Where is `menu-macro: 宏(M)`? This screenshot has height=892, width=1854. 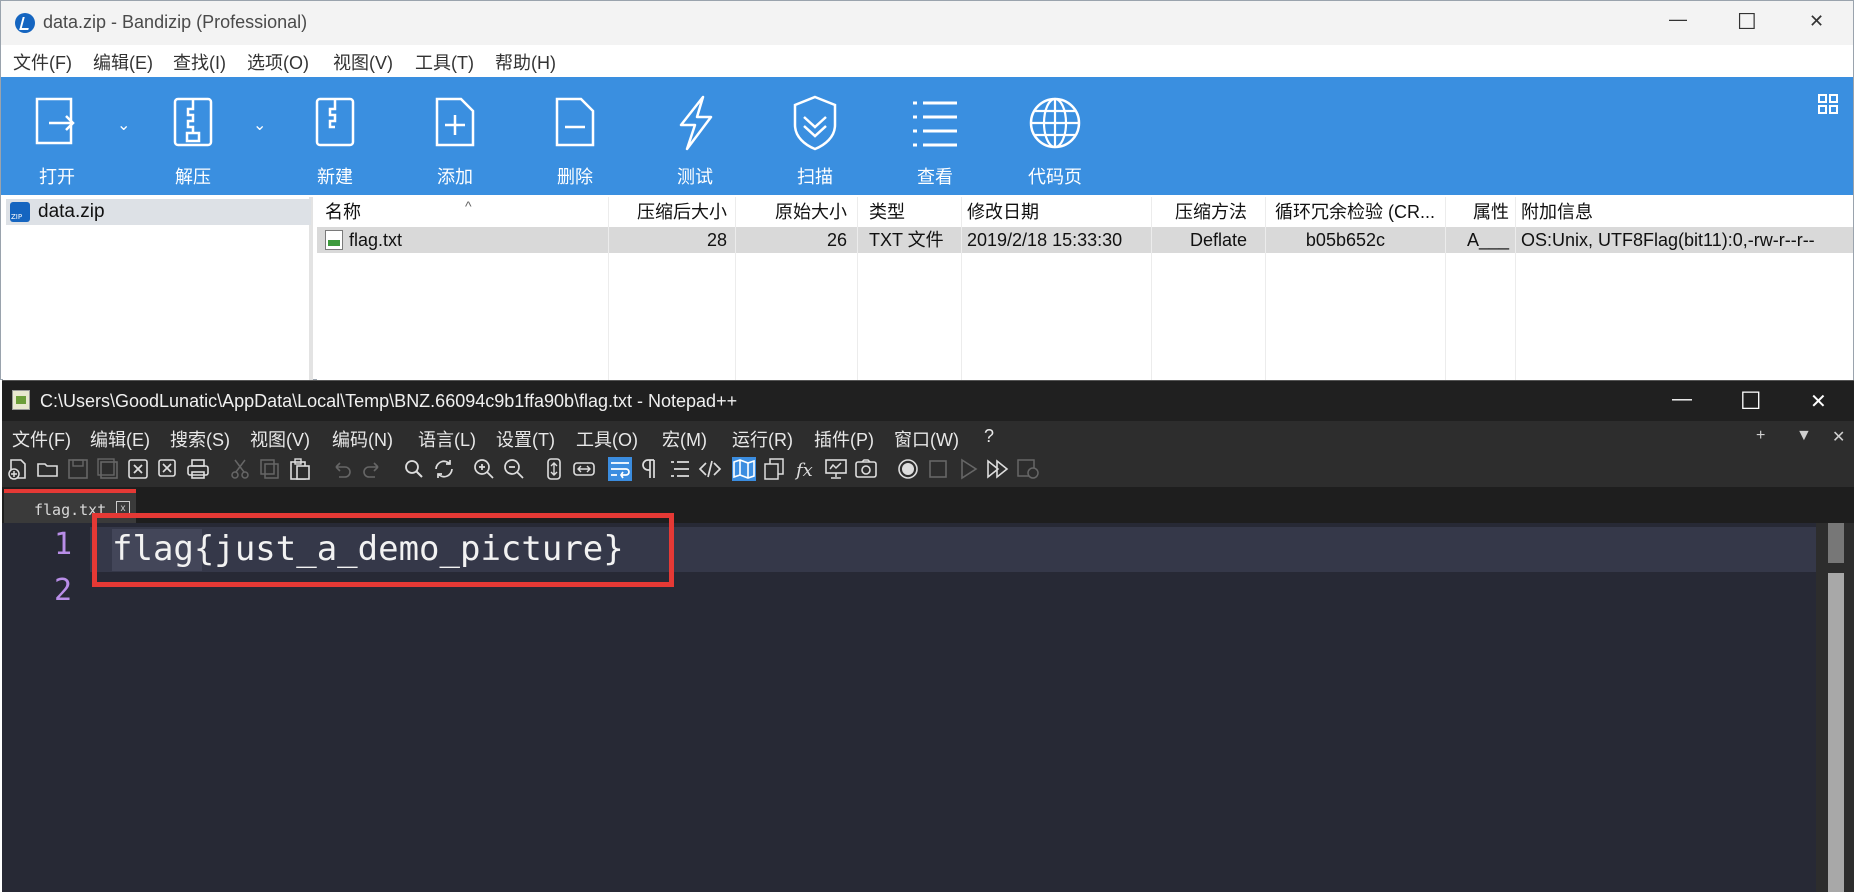
menu-macro: 宏(M) is located at coordinates (684, 439).